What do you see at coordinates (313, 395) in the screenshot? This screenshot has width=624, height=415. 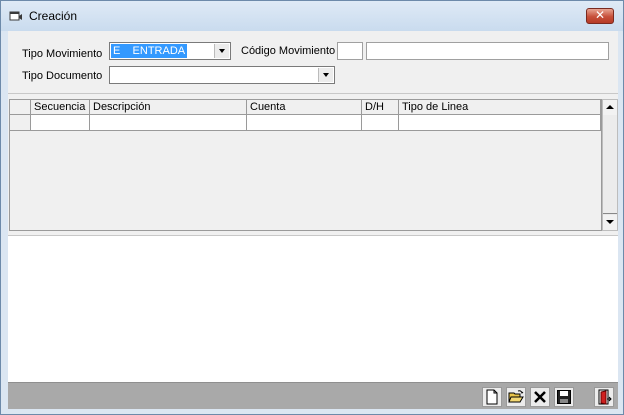 I see `bottom-toolbar` at bounding box center [313, 395].